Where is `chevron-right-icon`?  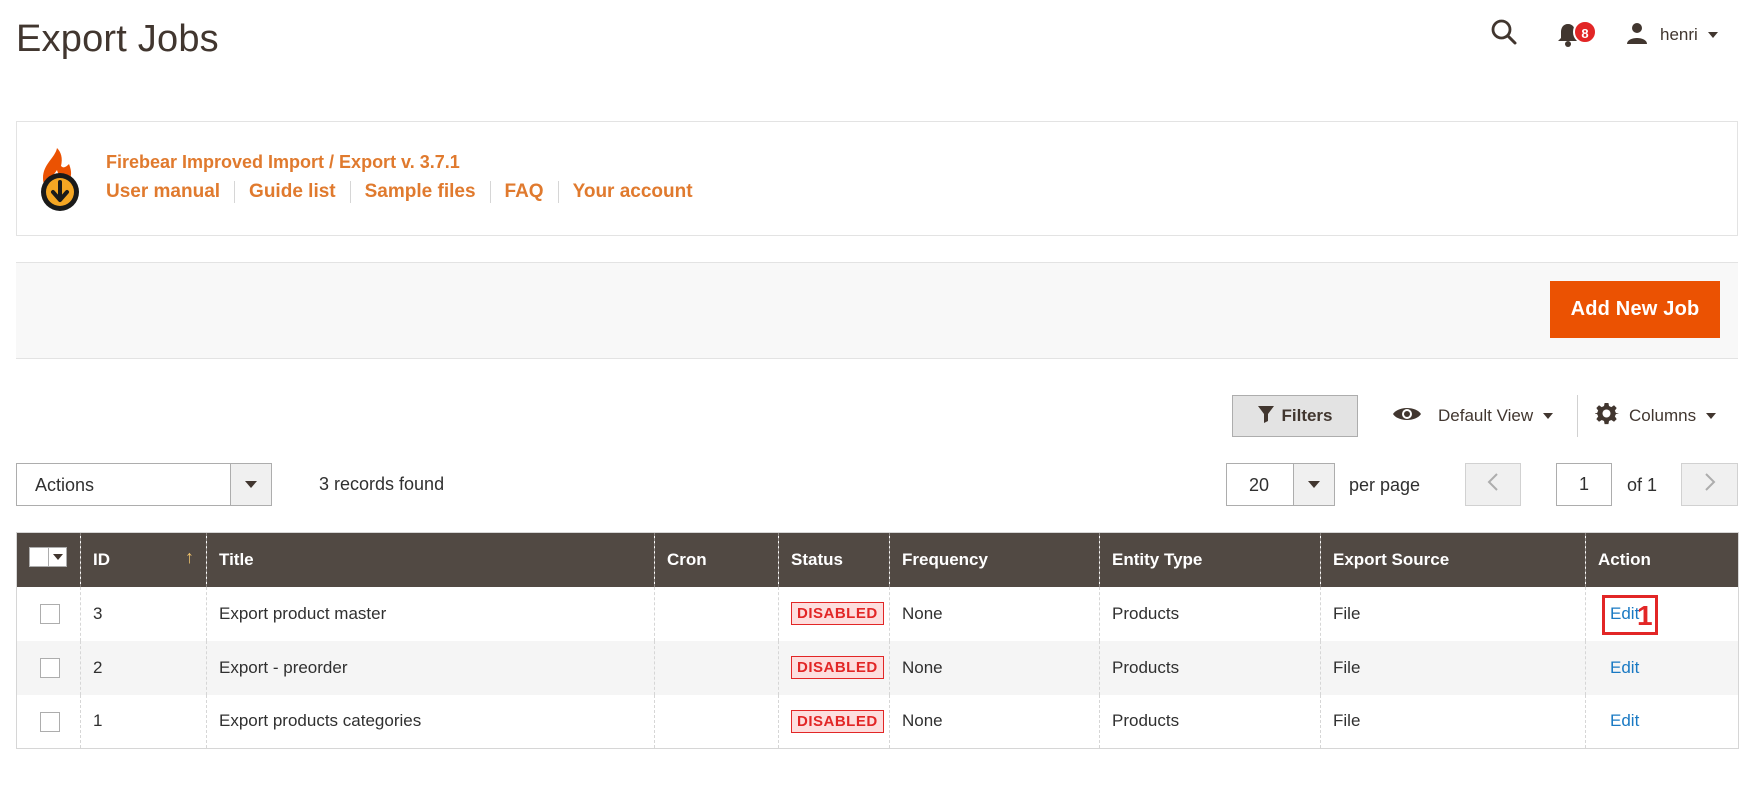
chevron-right-icon is located at coordinates (1710, 484).